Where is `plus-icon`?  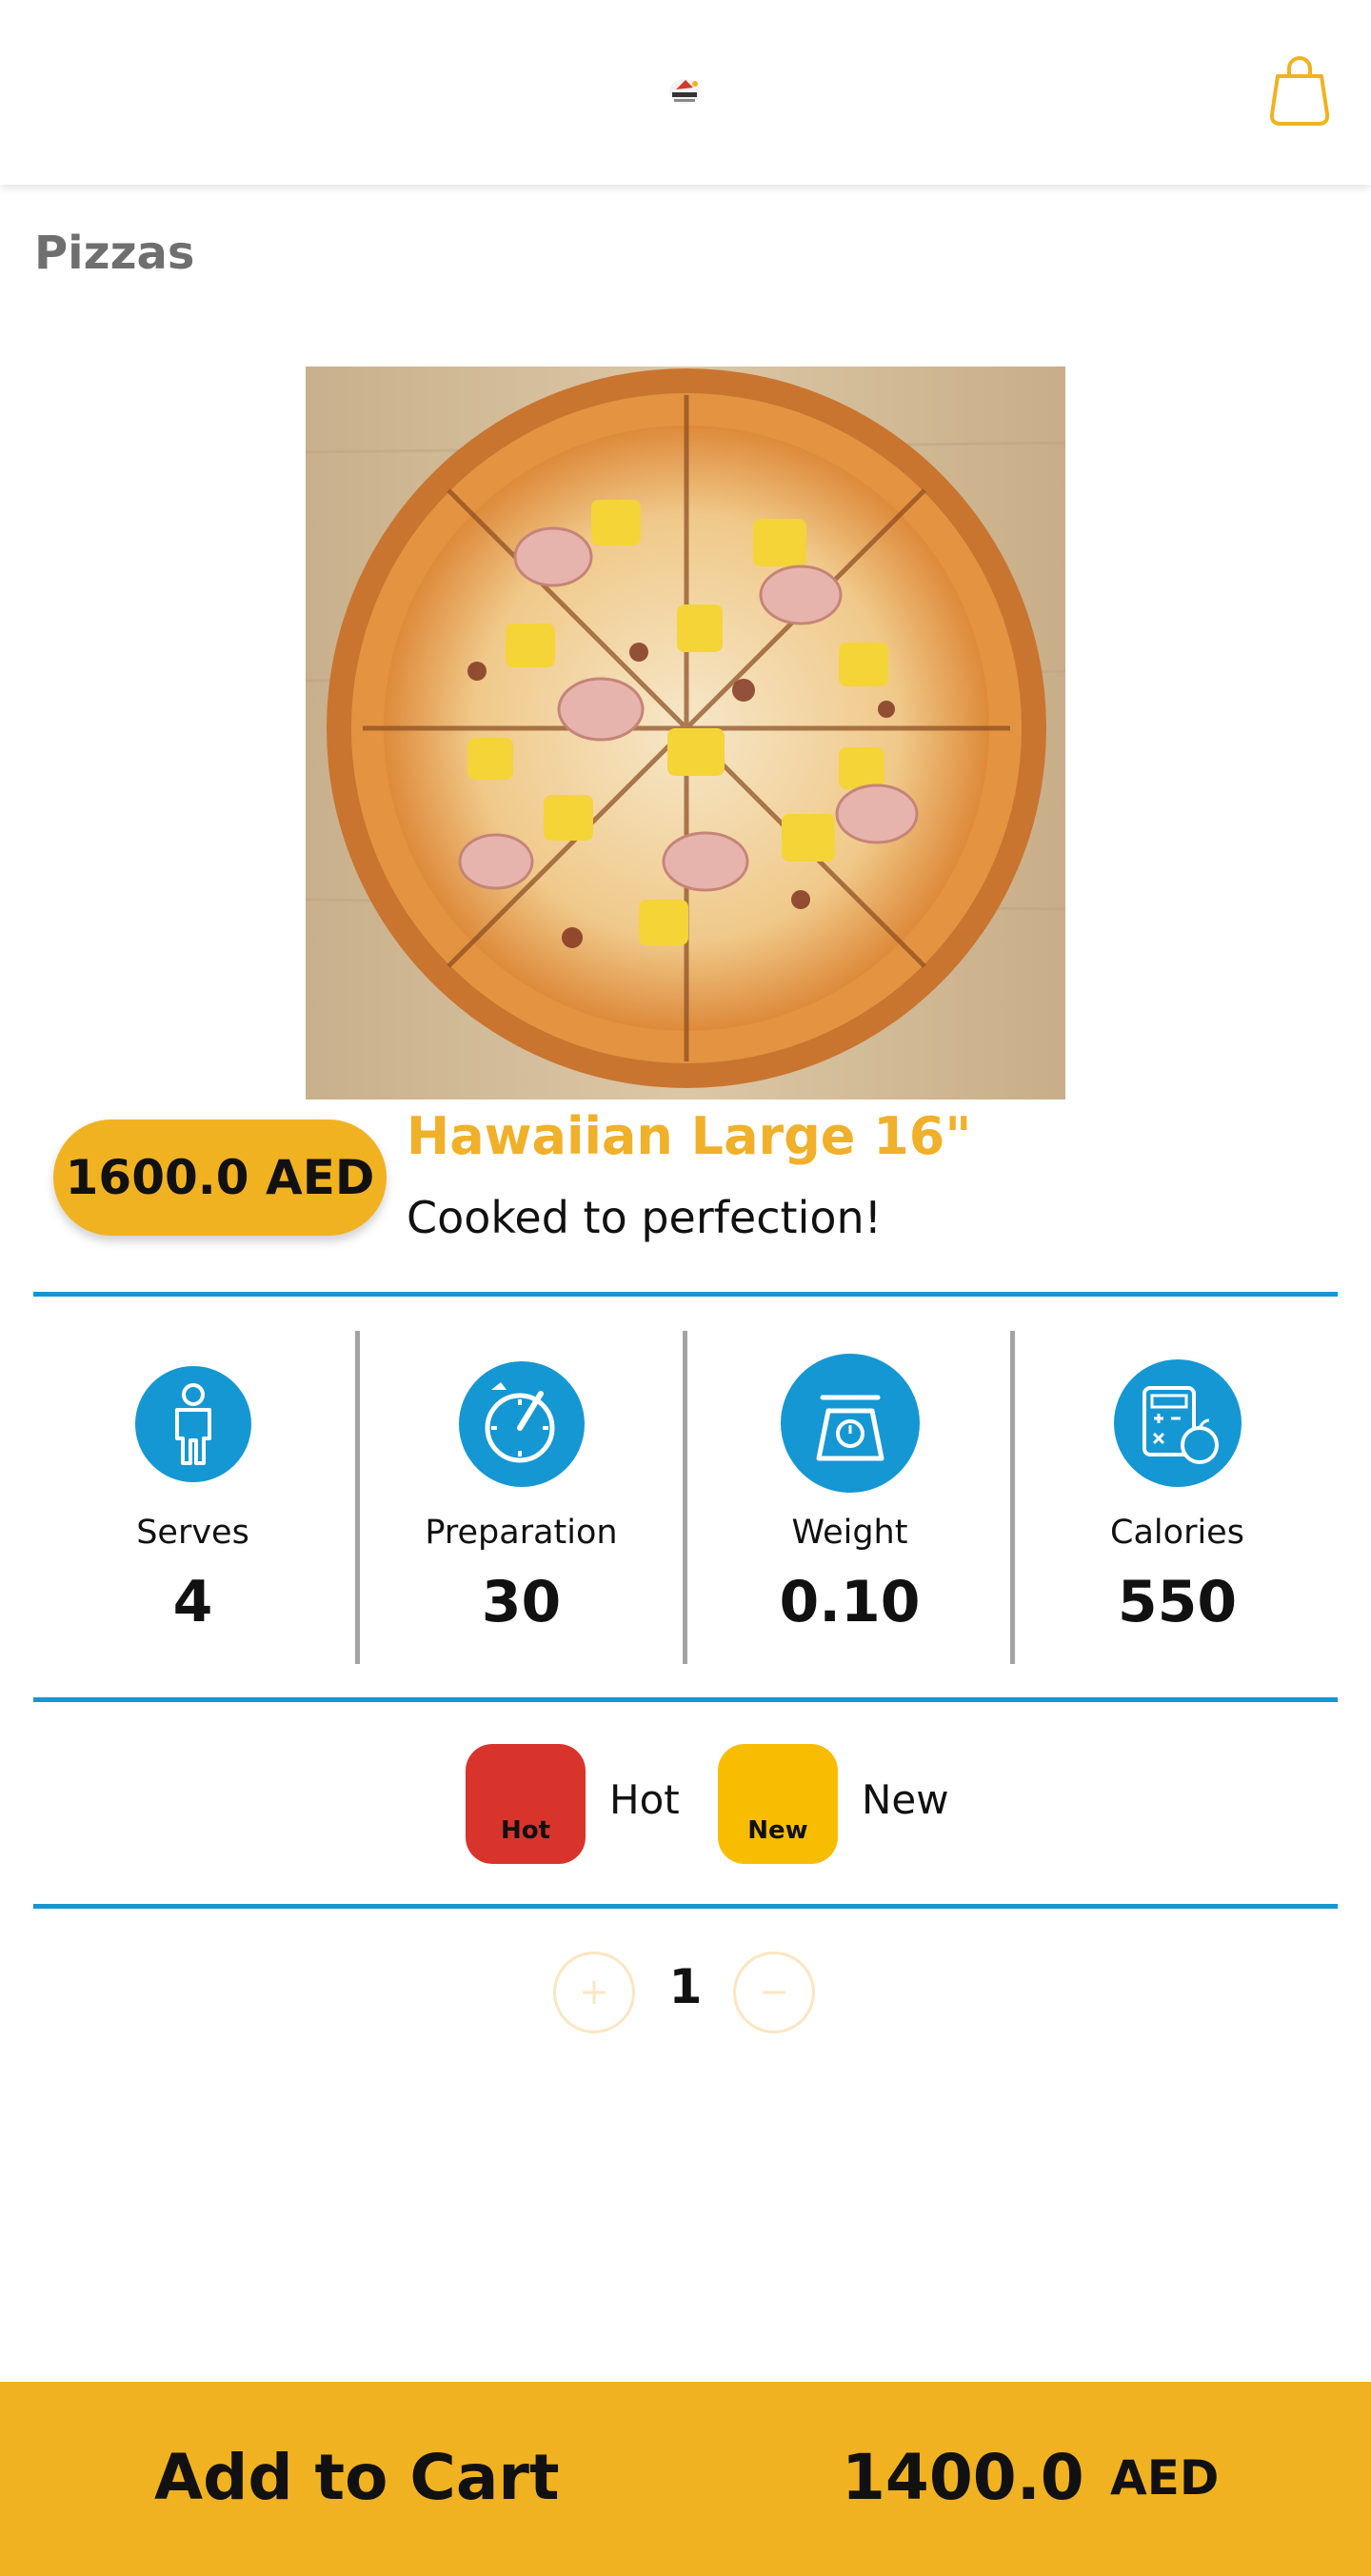 plus-icon is located at coordinates (594, 1992).